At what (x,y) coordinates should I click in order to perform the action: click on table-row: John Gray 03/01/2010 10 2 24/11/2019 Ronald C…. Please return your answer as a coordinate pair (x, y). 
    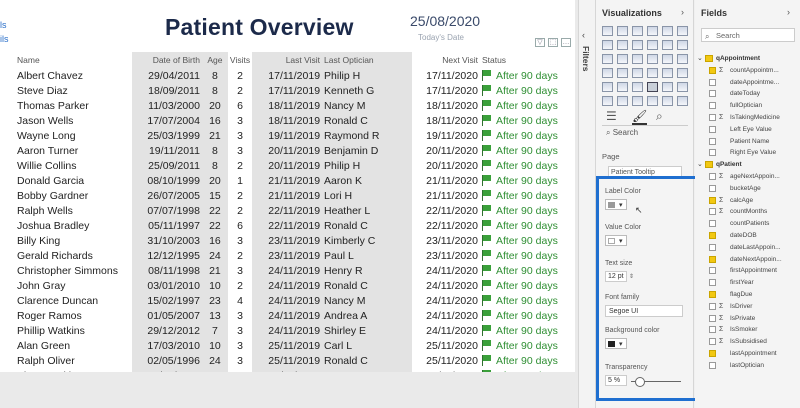
    Looking at the image, I should click on (291, 285).